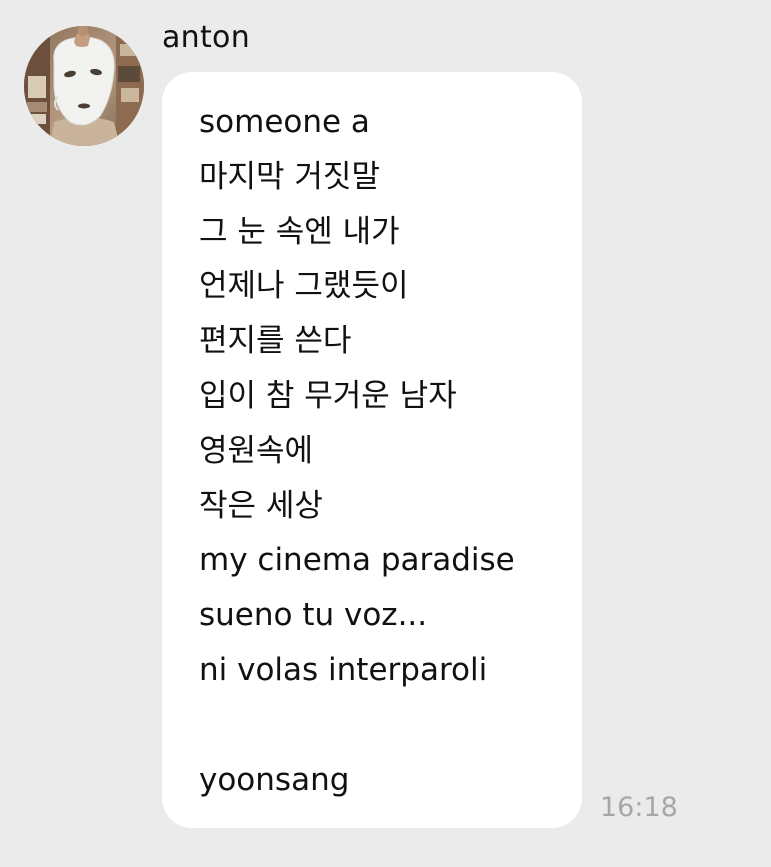 The width and height of the screenshot is (771, 867). I want to click on message-line: my cinema paradise, so click(357, 560).